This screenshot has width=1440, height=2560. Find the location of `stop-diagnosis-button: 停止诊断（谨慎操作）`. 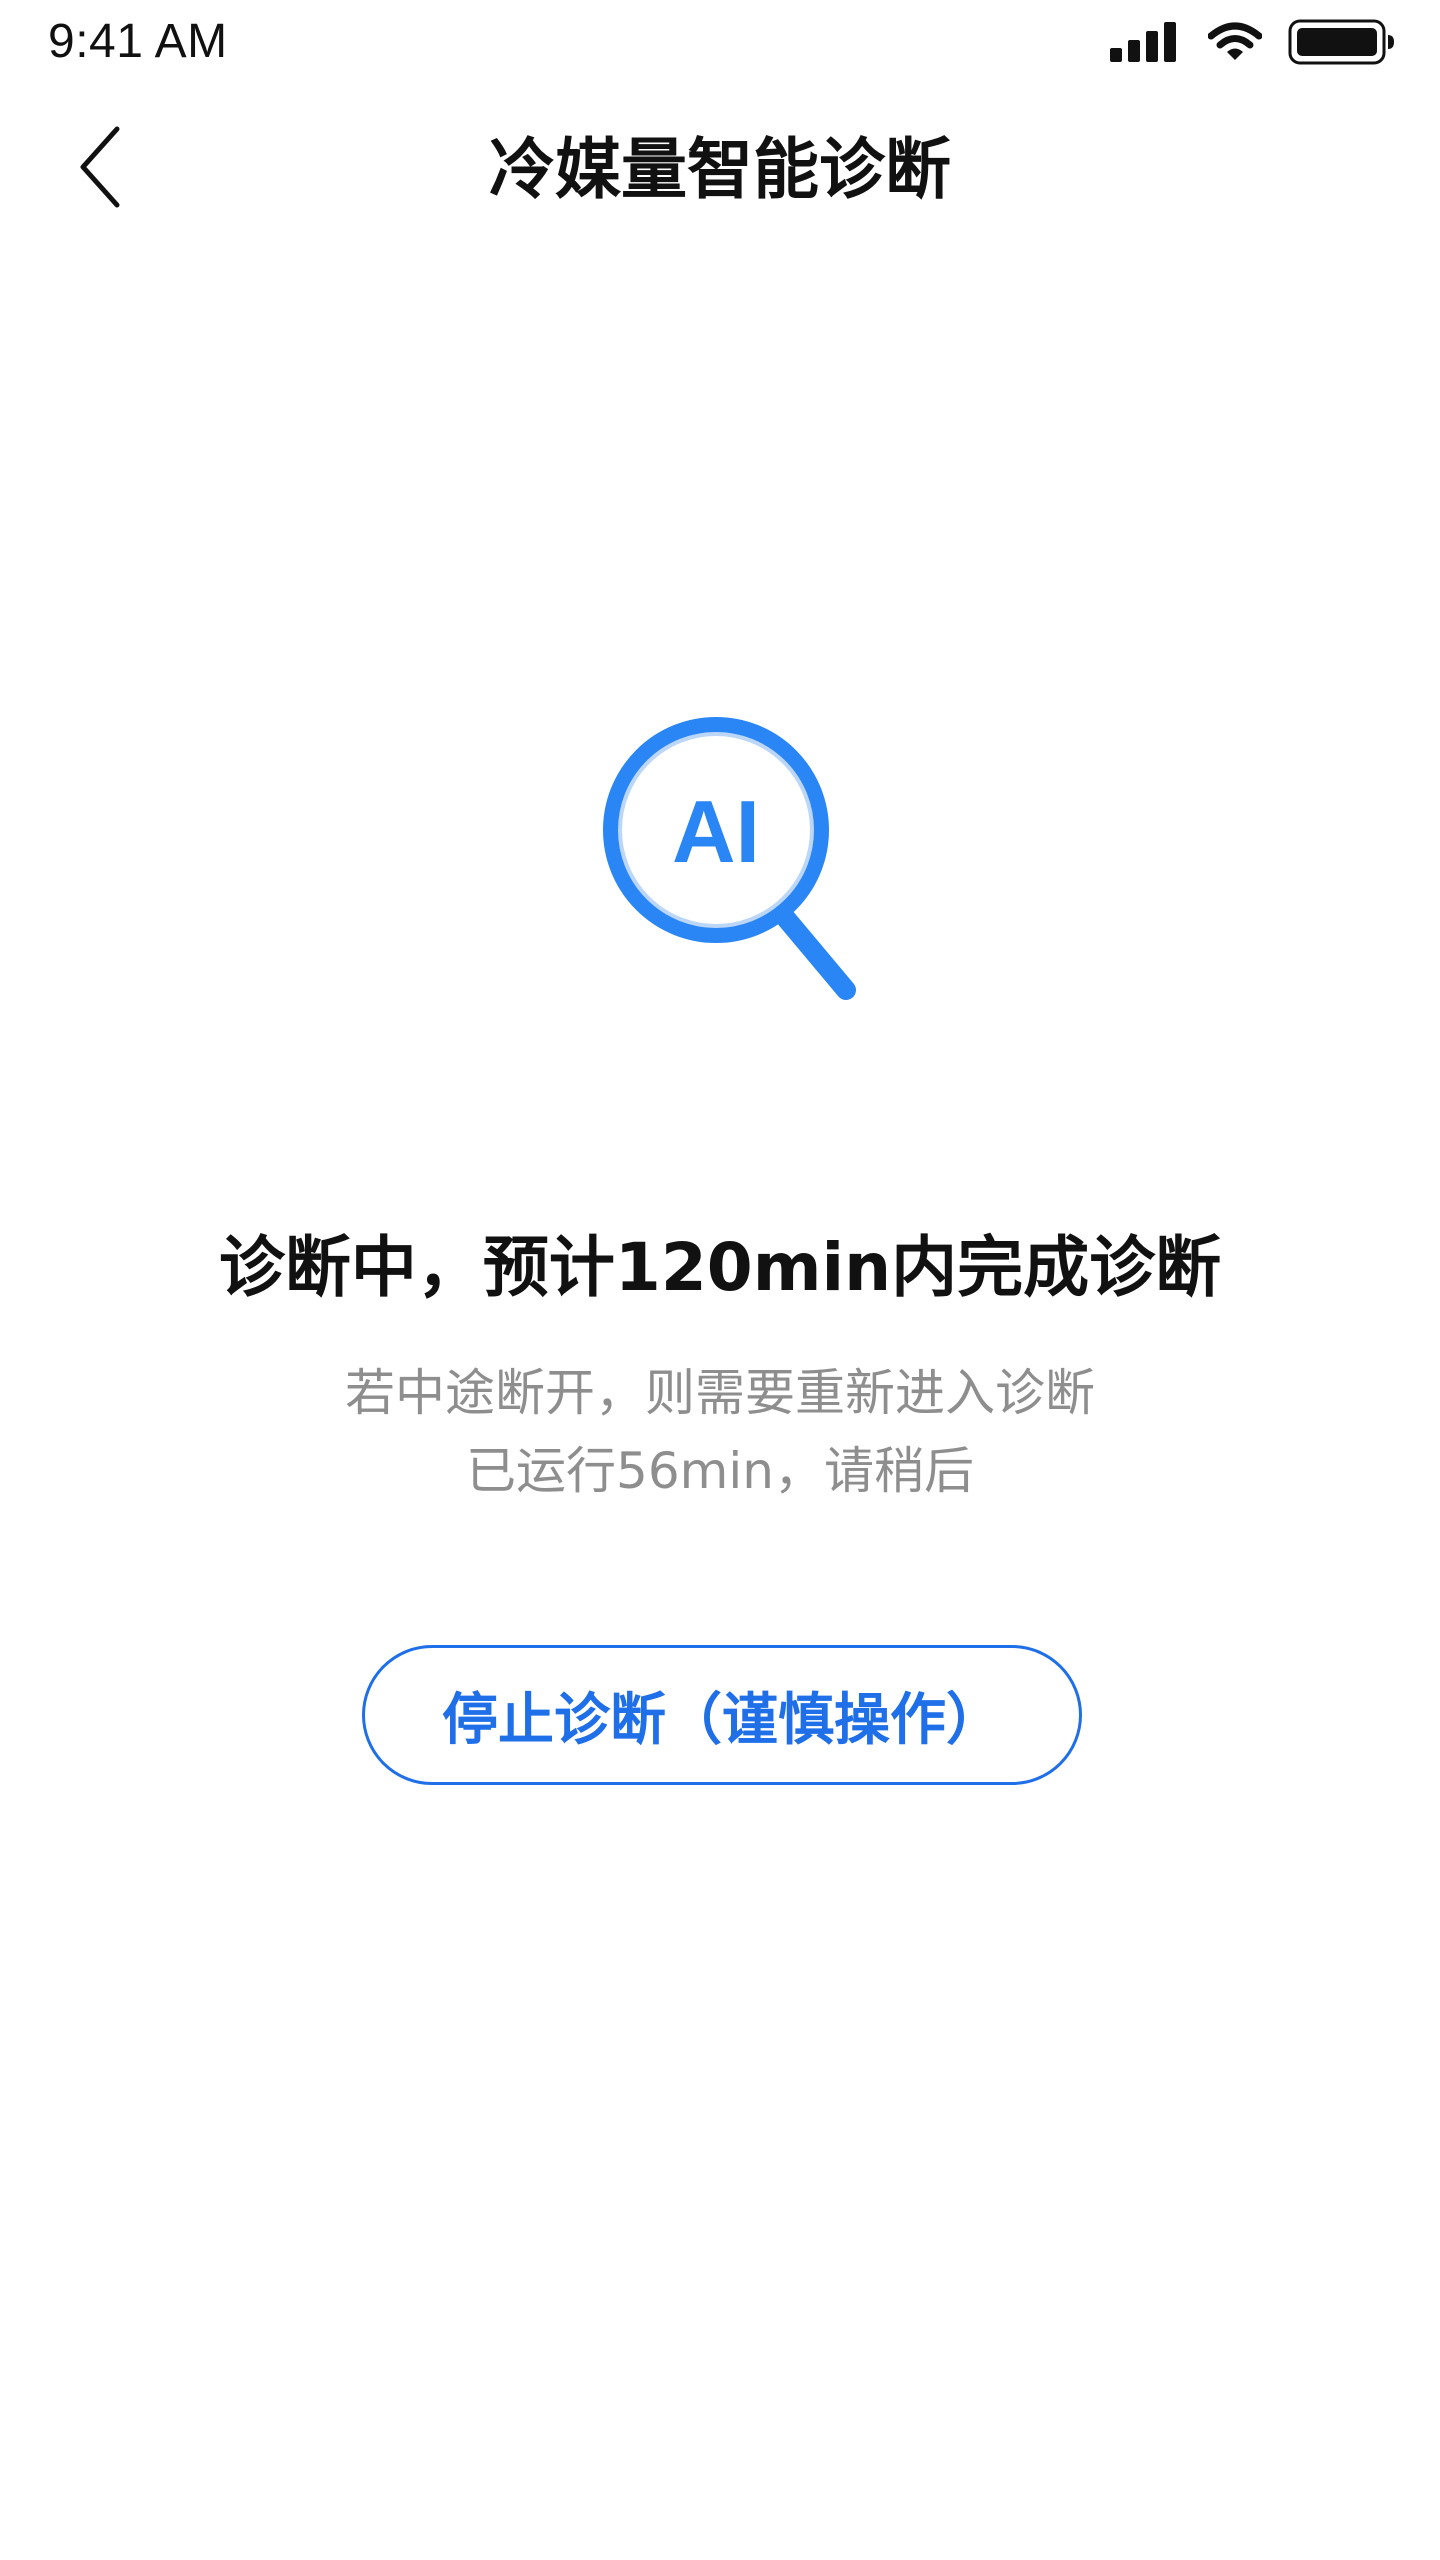

stop-diagnosis-button: 停止诊断（谨慎操作） is located at coordinates (722, 1715).